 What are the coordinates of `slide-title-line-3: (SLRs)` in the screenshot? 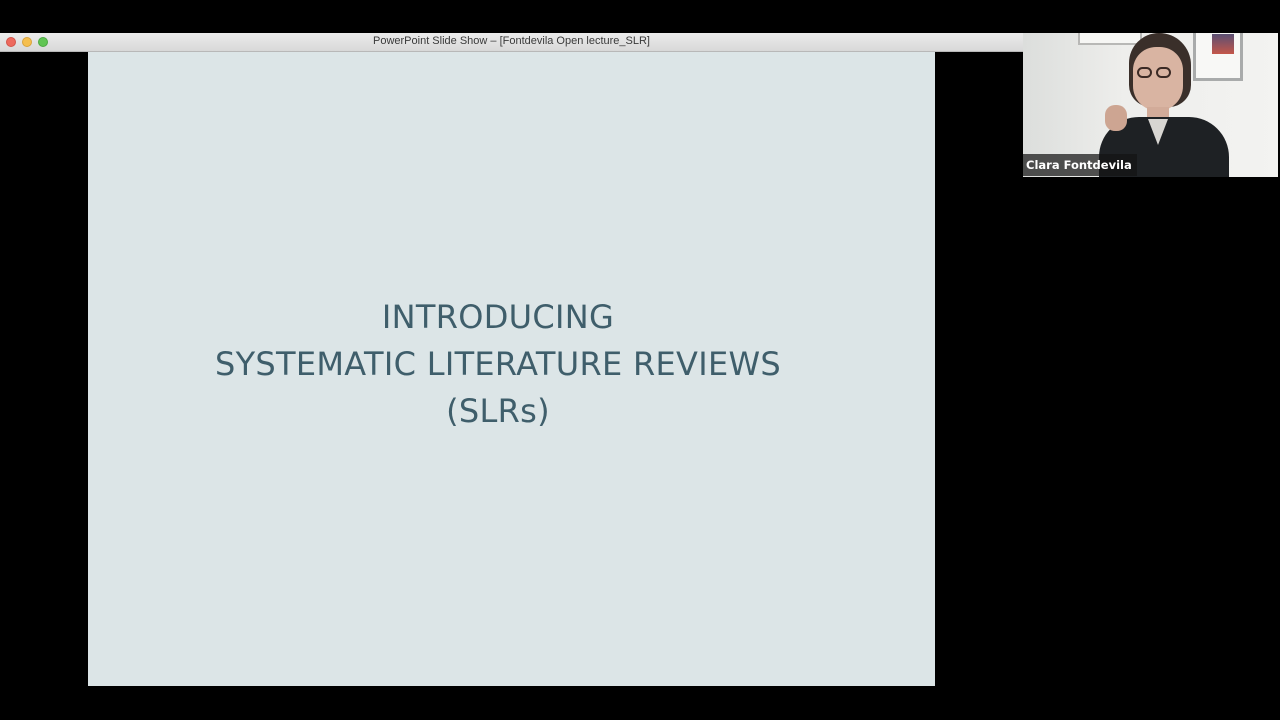 It's located at (498, 411).